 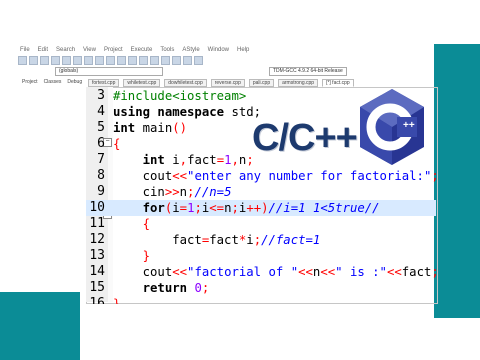 What do you see at coordinates (190, 51) in the screenshot?
I see `menu-astyle: AStyle` at bounding box center [190, 51].